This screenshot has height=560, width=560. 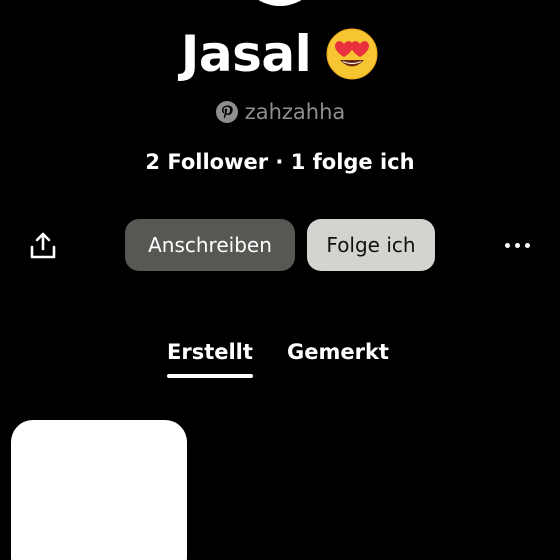 I want to click on tab-created: Erstellt, so click(x=210, y=352).